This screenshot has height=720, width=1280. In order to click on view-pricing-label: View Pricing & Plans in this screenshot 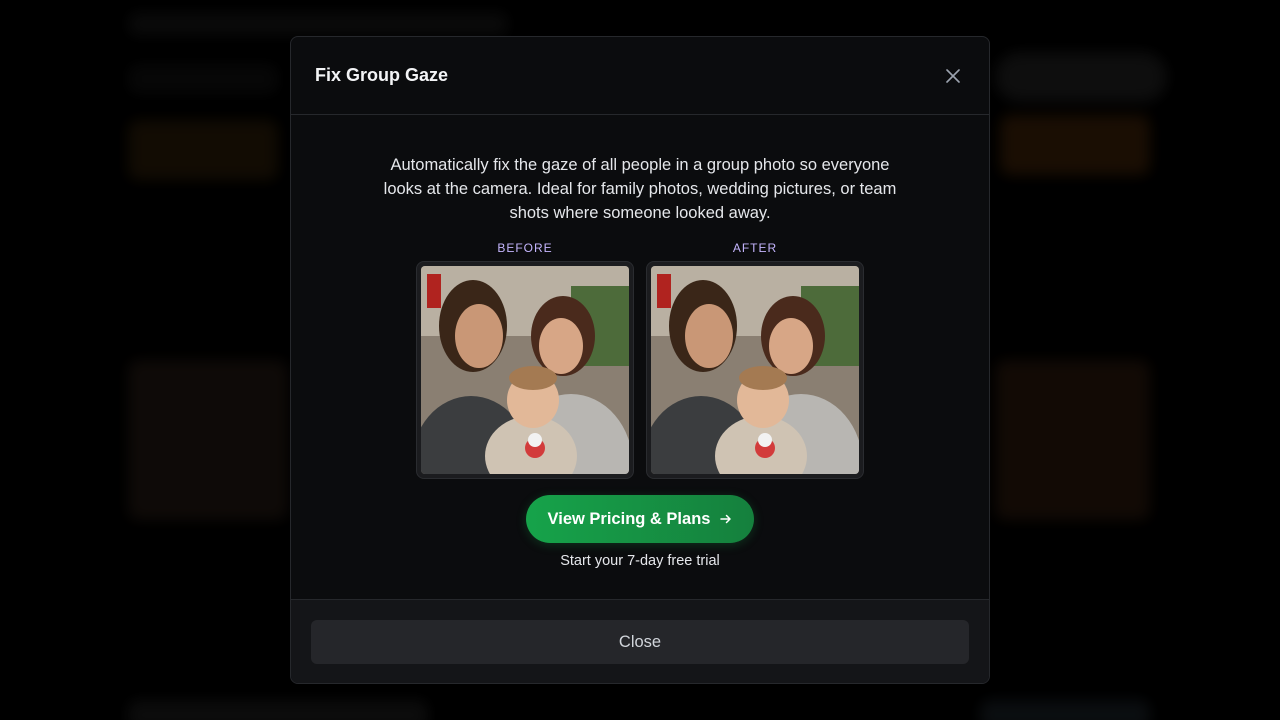, I will do `click(629, 518)`.